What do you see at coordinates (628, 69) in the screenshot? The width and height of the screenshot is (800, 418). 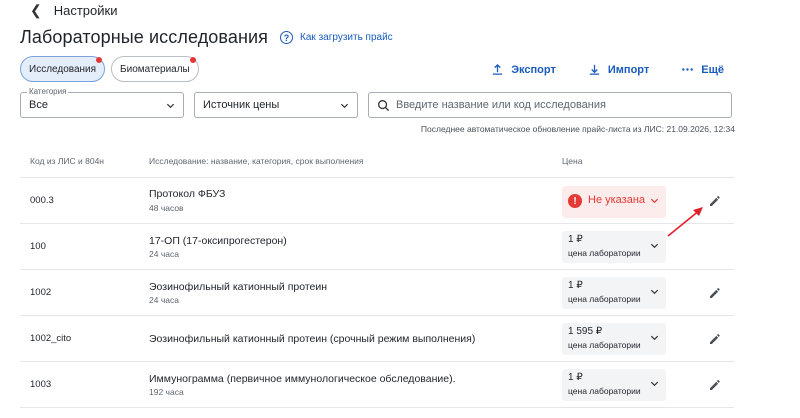 I see `import-label: Импорт` at bounding box center [628, 69].